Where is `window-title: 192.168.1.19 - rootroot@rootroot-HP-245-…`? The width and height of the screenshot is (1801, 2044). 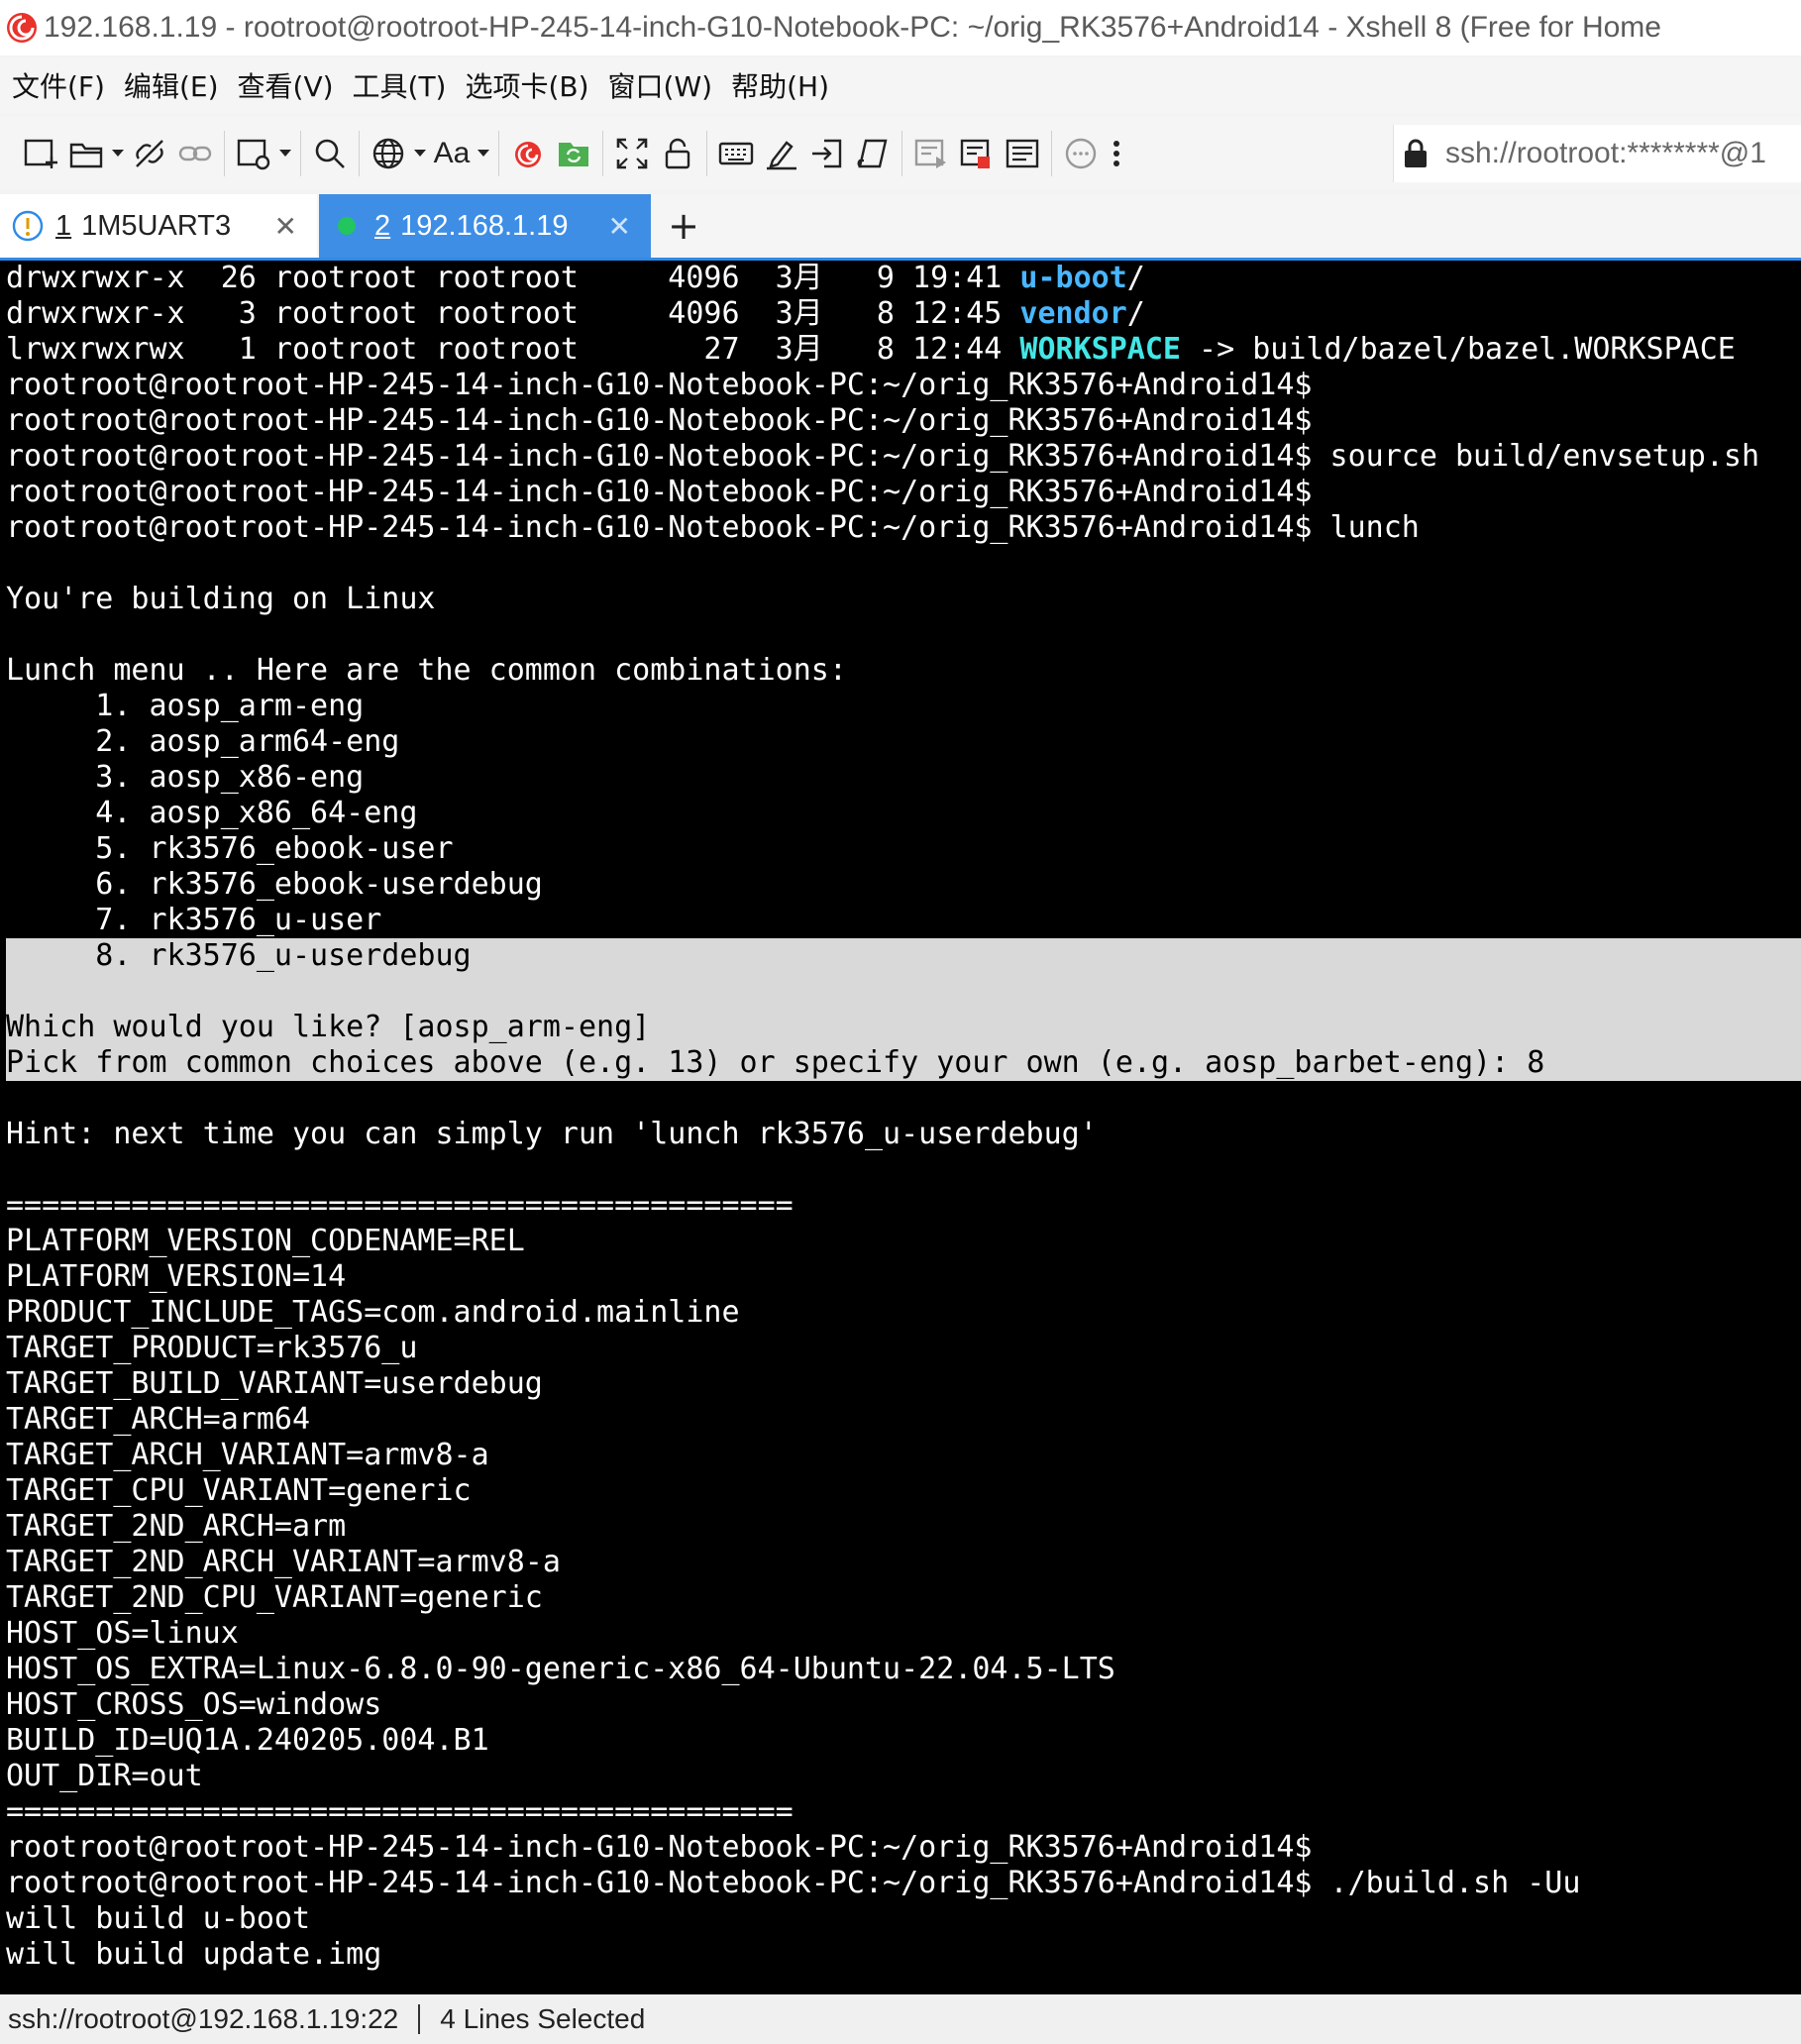
window-title: 192.168.1.19 - rootroot@rootroot-HP-245-… is located at coordinates (852, 27).